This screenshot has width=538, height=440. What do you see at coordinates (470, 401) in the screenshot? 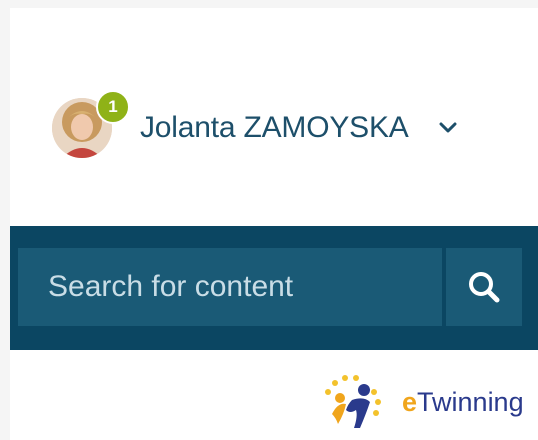
I see `logo-text-rest: Twinning` at bounding box center [470, 401].